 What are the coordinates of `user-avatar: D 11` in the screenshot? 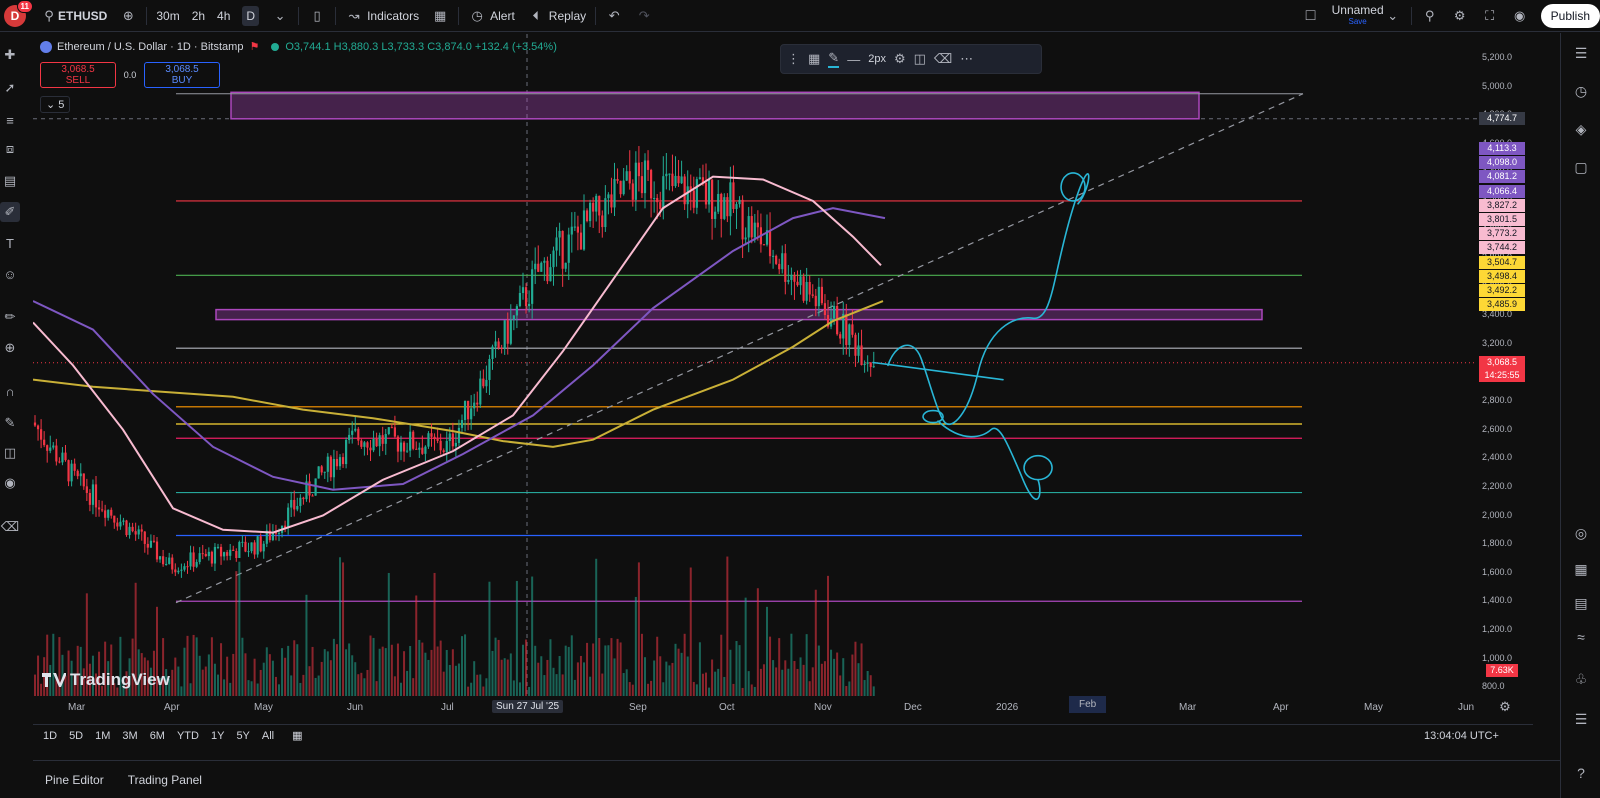 It's located at (18, 13).